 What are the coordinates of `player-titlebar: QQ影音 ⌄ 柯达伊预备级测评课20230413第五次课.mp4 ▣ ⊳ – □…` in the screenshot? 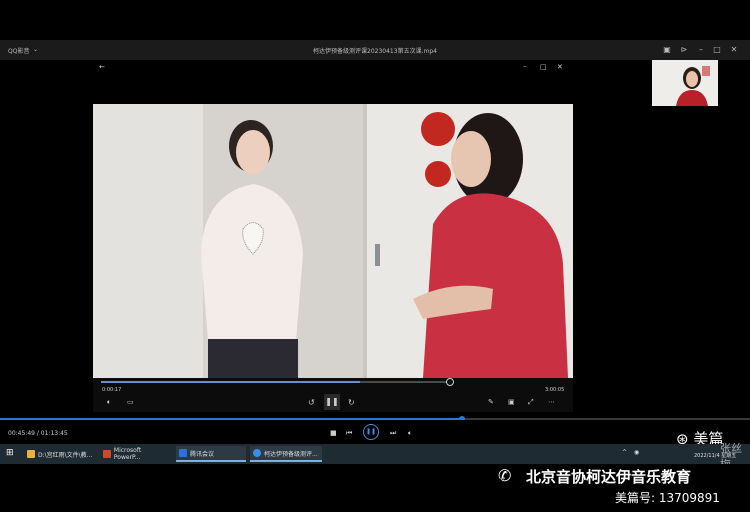 It's located at (375, 50).